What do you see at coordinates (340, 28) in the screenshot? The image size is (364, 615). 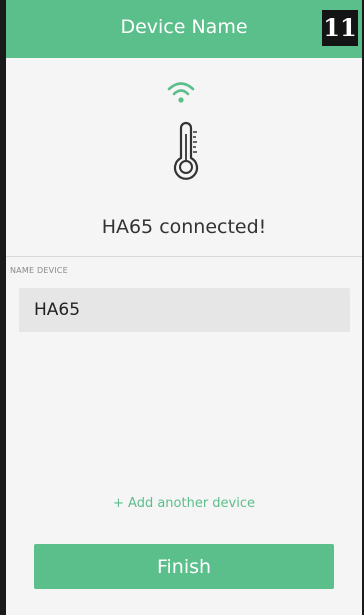 I see `page-number-badge: 11` at bounding box center [340, 28].